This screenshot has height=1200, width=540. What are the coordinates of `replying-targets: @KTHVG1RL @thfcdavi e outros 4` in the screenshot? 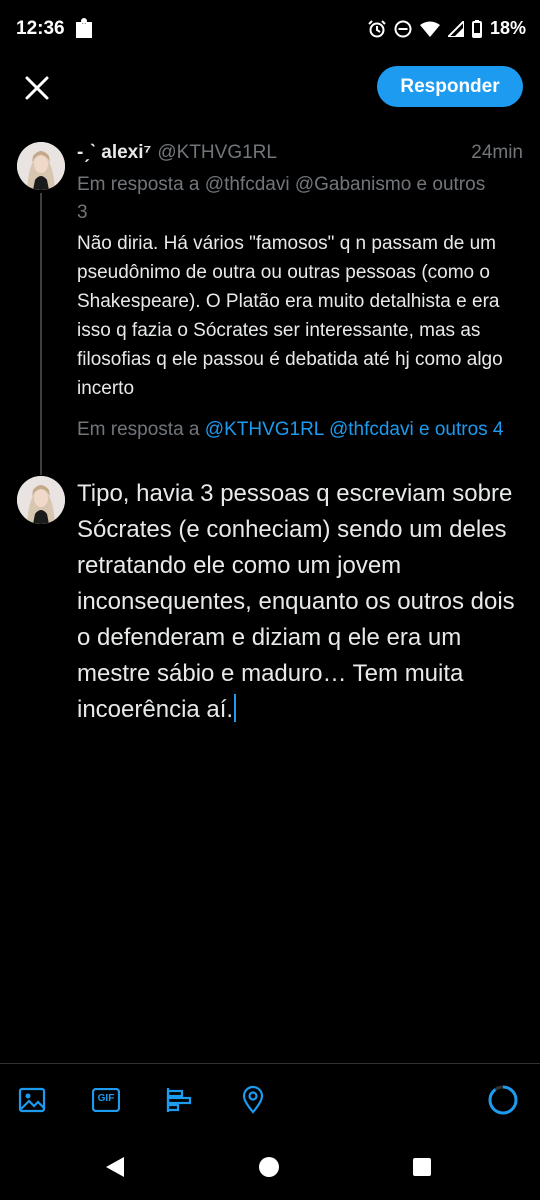 It's located at (354, 429).